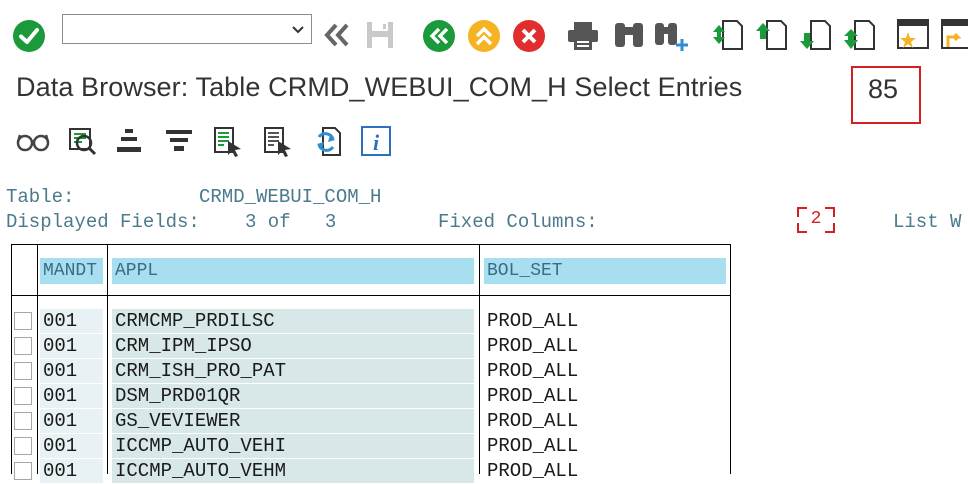  Describe the element at coordinates (228, 144) in the screenshot. I see `select-layout-icon` at that location.